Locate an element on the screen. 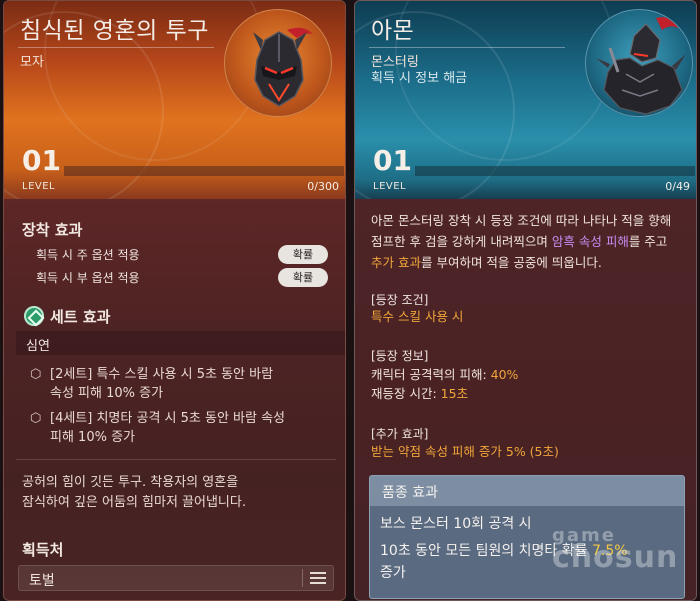  monster-description-line: 추가 효과를 부여하며 적을 공중에 띄웁니다. is located at coordinates (486, 263).